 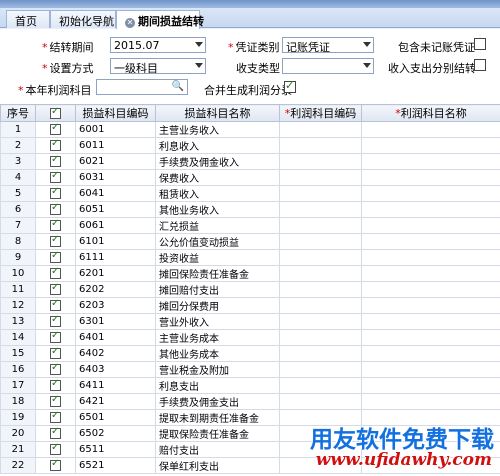 I want to click on tab-home: 首页, so click(x=28, y=19).